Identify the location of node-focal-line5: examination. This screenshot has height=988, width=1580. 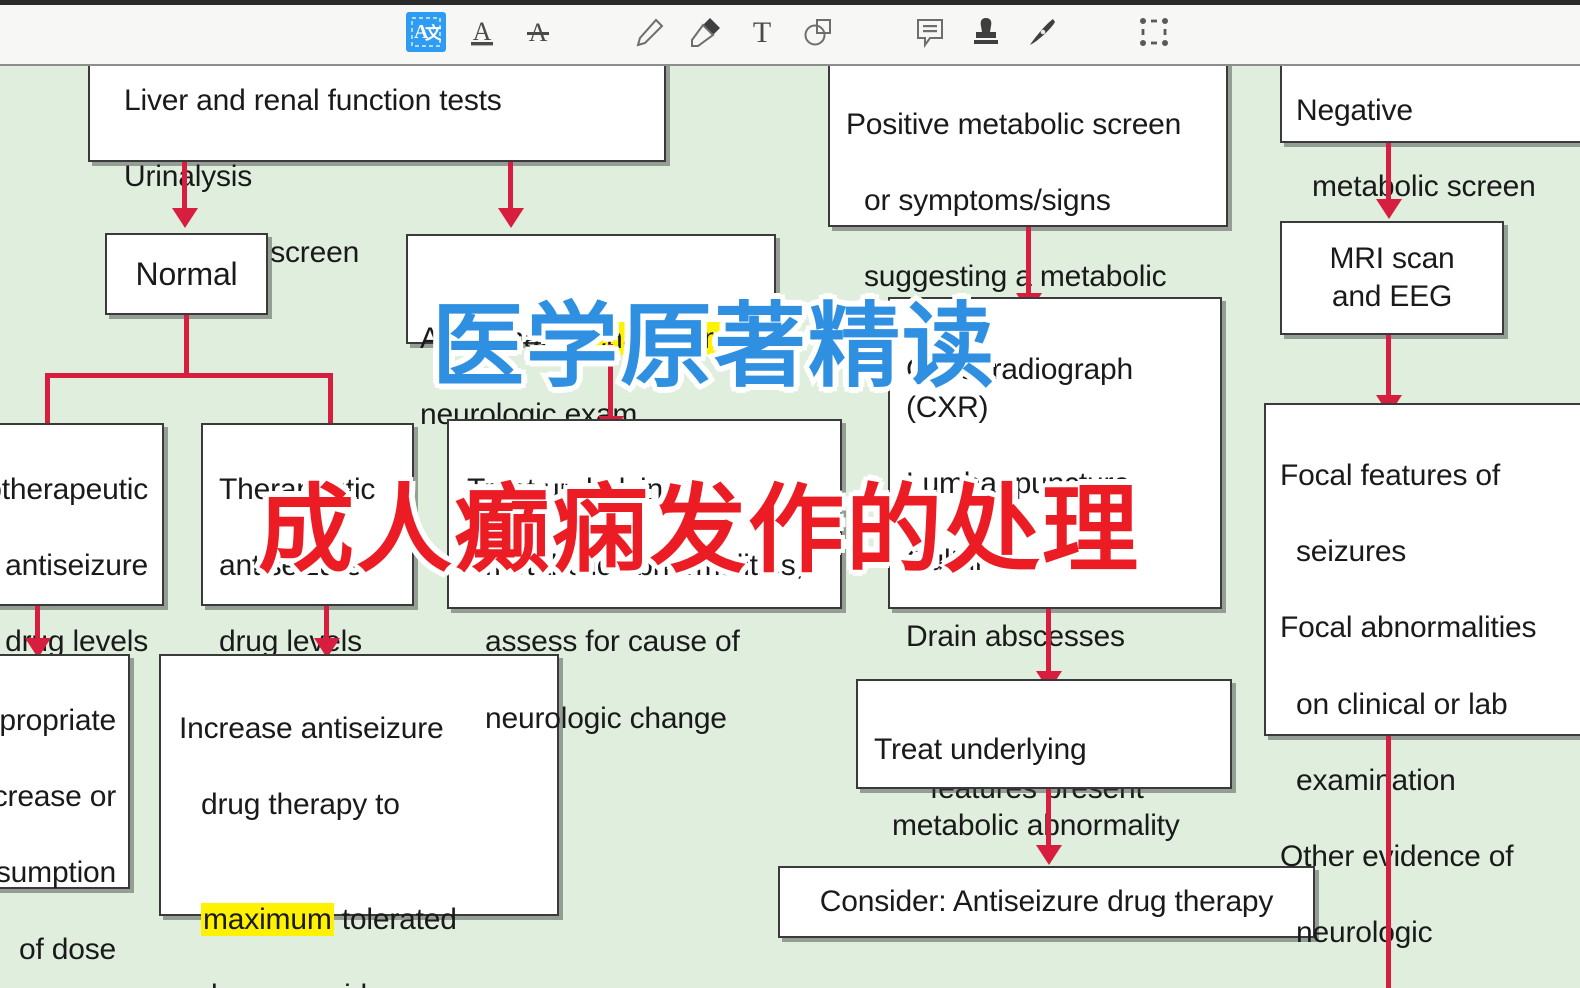
(1376, 780).